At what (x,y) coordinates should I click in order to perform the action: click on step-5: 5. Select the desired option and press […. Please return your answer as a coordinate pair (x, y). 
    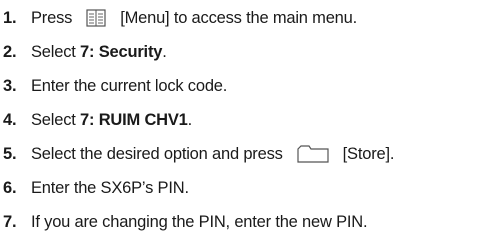
    Looking at the image, I should click on (197, 154).